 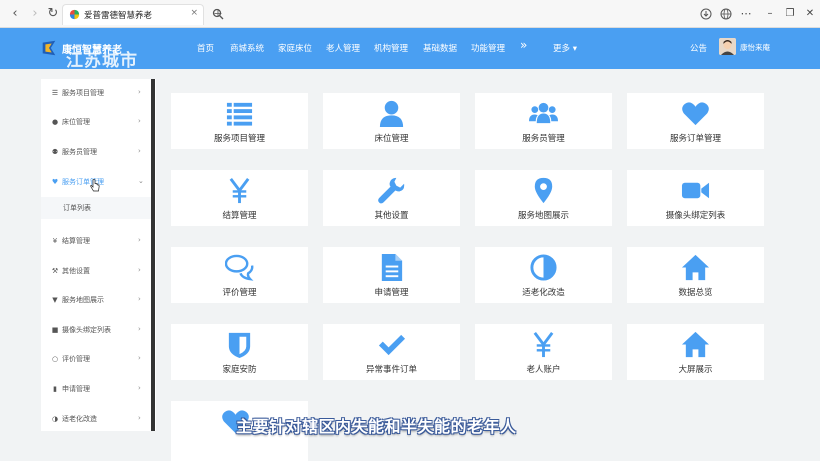 I want to click on tile-other-settings: 其他设置, so click(x=391, y=198).